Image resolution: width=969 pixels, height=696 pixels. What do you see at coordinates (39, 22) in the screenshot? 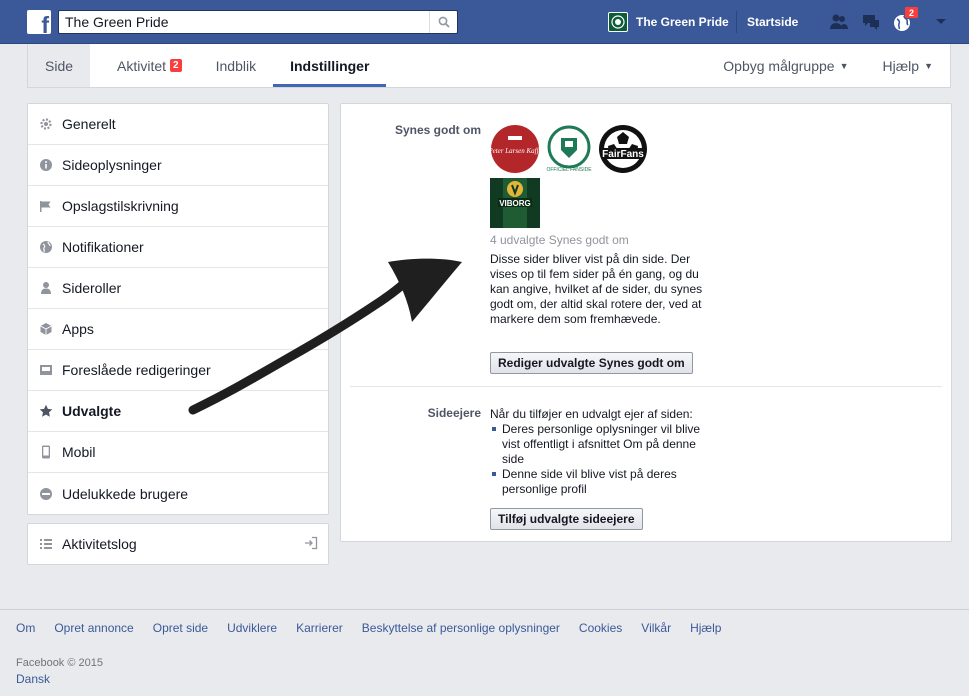
I see `facebook-logo: f` at bounding box center [39, 22].